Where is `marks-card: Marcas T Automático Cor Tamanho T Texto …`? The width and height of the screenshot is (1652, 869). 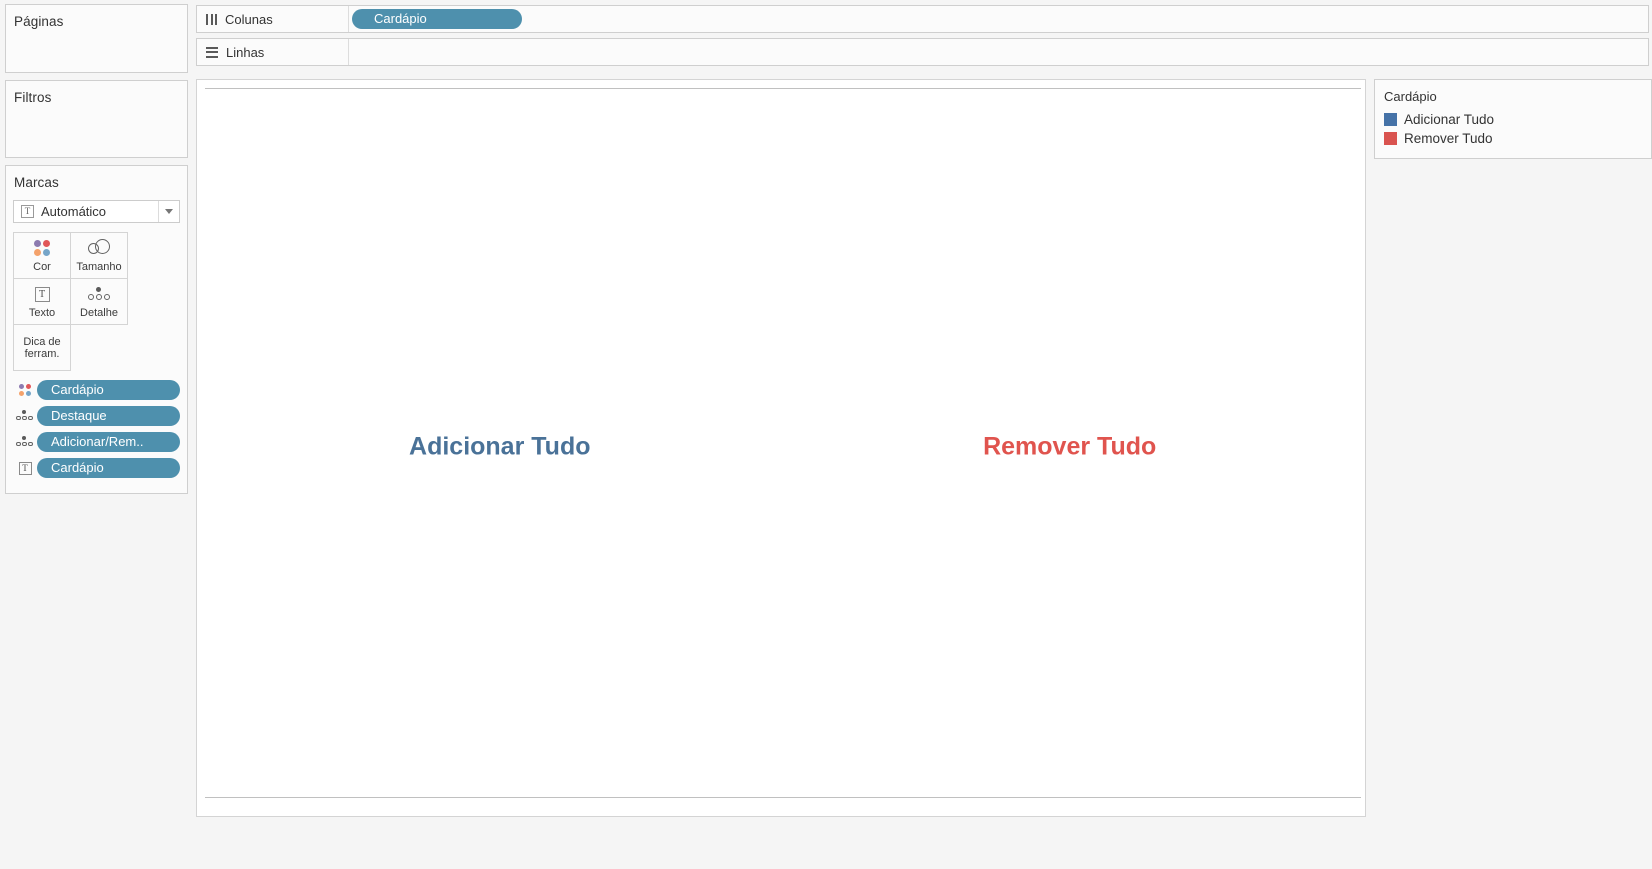
marks-card: Marcas T Automático Cor Tamanho T Texto … is located at coordinates (96, 329).